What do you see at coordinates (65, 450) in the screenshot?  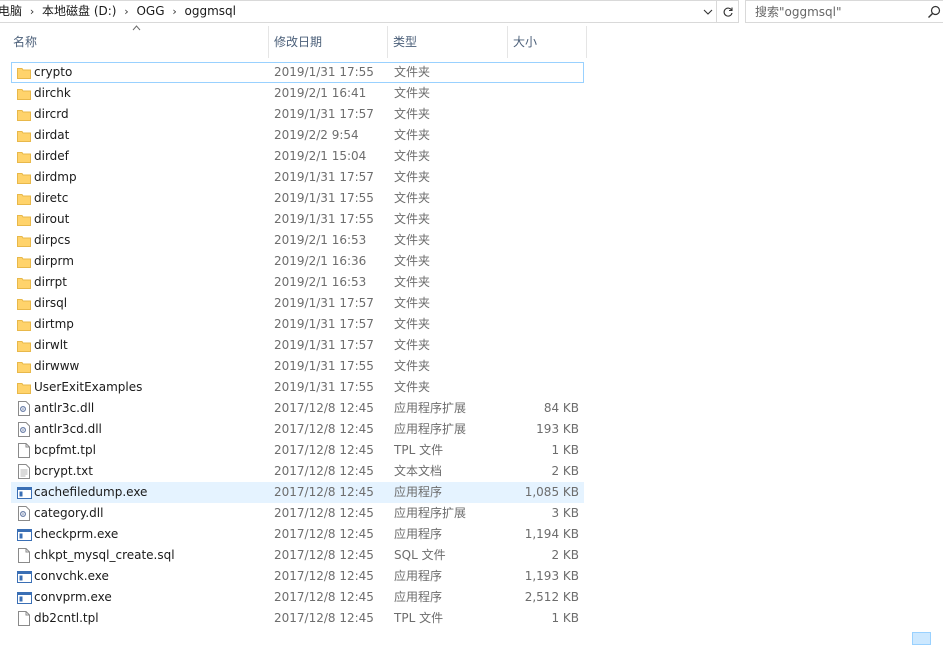 I see `file-name: bcpfmt.tpl` at bounding box center [65, 450].